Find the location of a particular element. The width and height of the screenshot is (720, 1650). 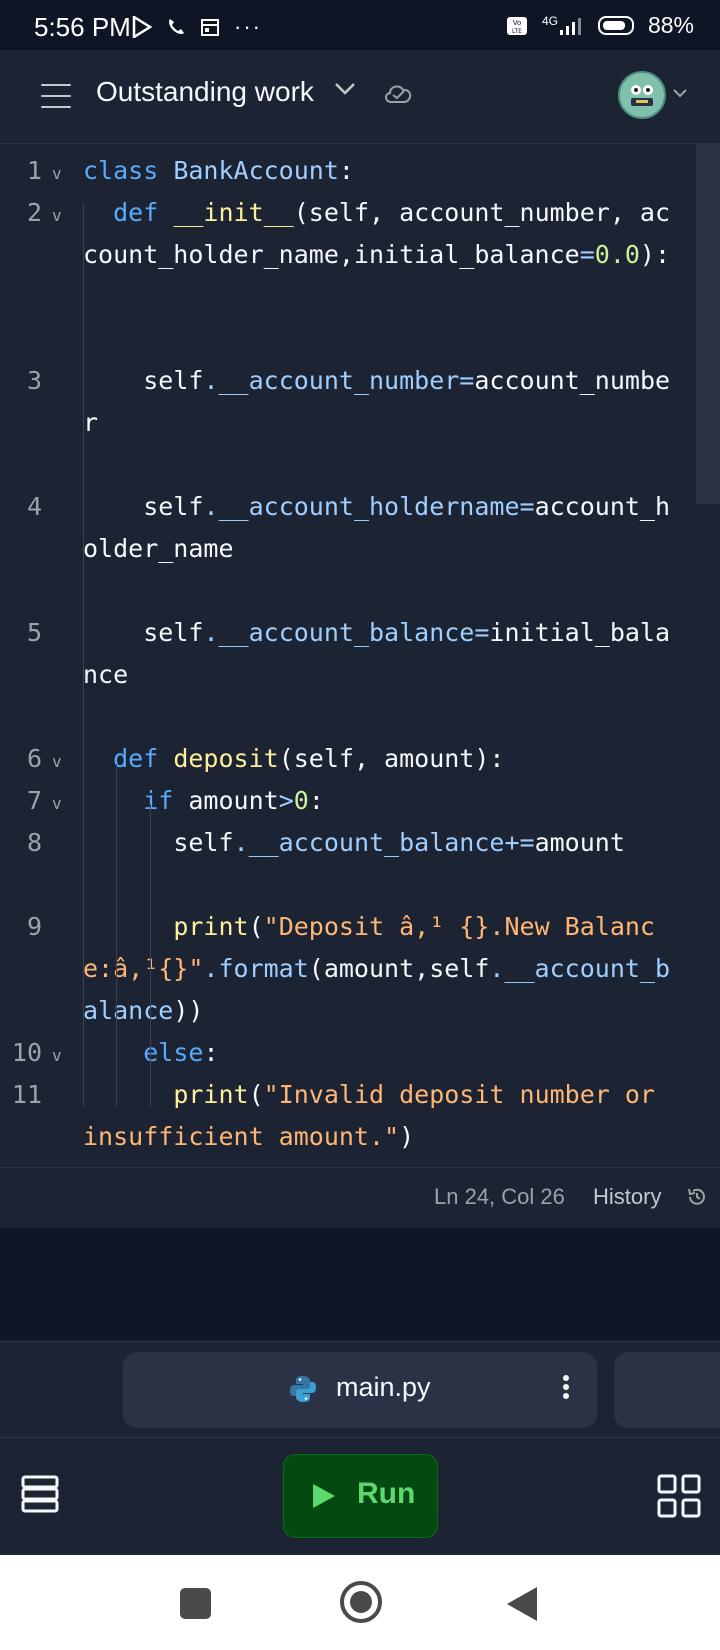

code-token: .__account_balance+= is located at coordinates (384, 842).